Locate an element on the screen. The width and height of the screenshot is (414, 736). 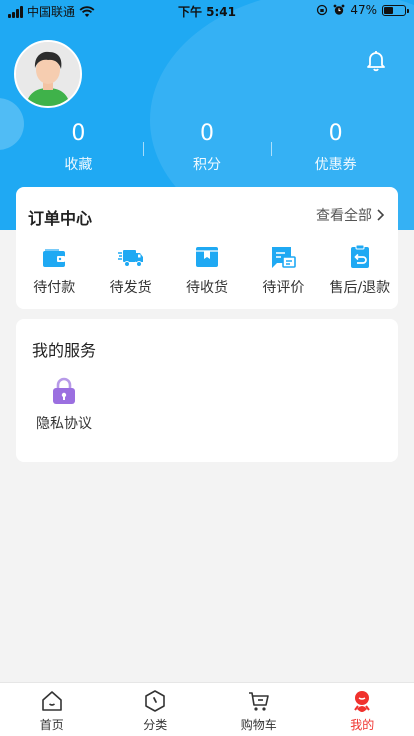
tab-cart: 购物车 is located at coordinates (259, 709).